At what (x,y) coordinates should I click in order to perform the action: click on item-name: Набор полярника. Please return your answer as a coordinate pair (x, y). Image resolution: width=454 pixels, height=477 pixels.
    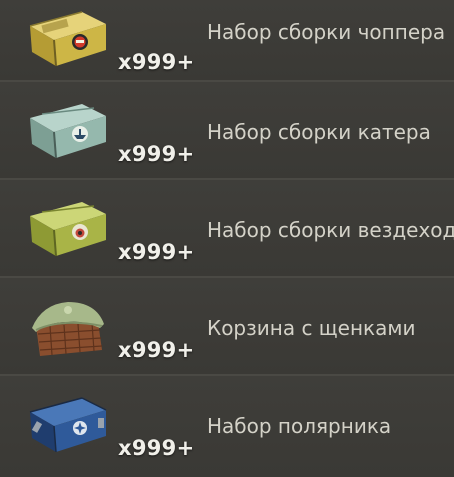
    Looking at the image, I should click on (299, 426).